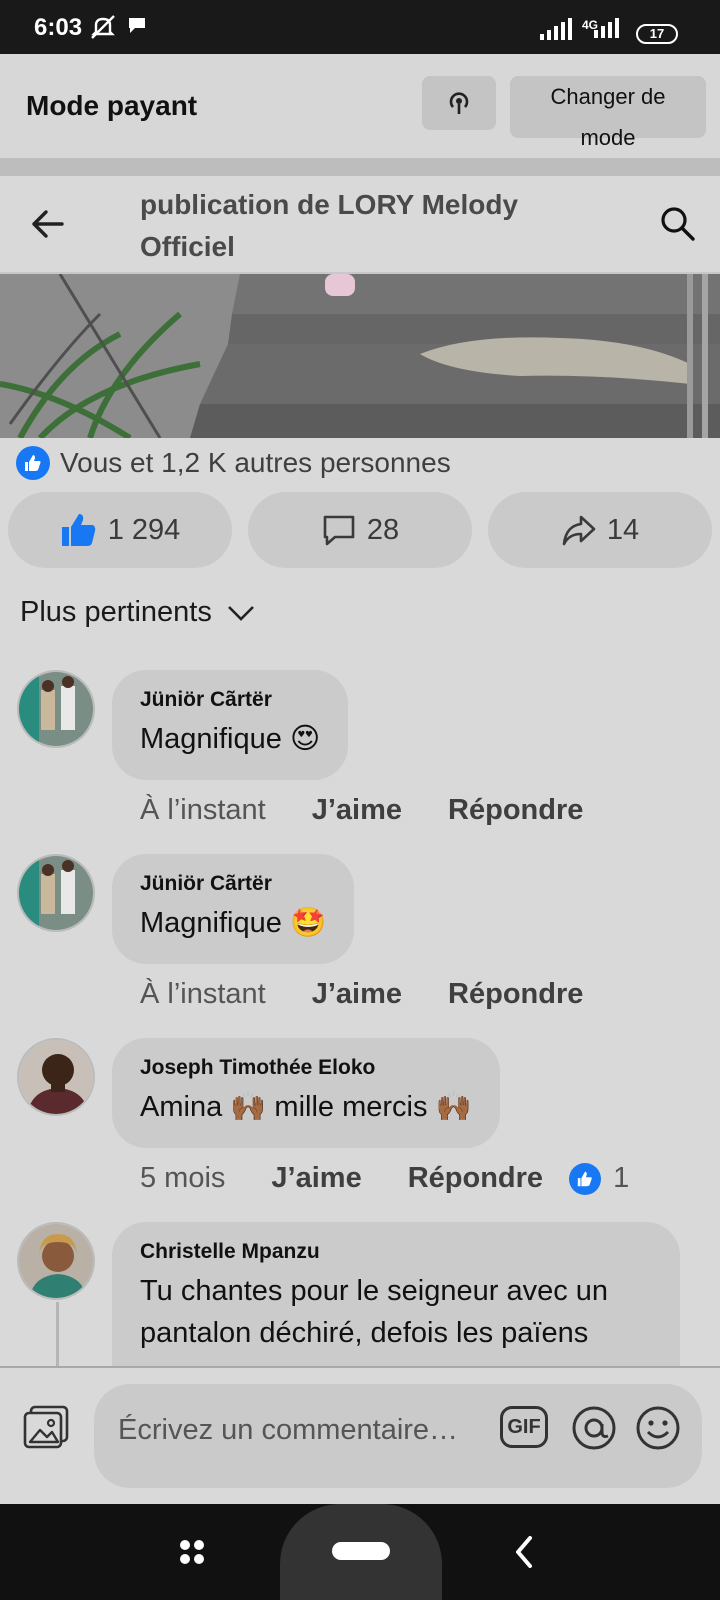 The height and width of the screenshot is (1600, 720). I want to click on photo-picker-icon, so click(47, 1428).